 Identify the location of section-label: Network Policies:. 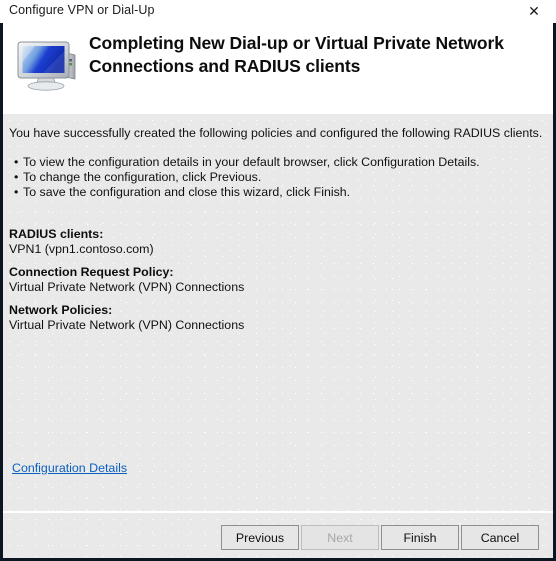
(61, 310).